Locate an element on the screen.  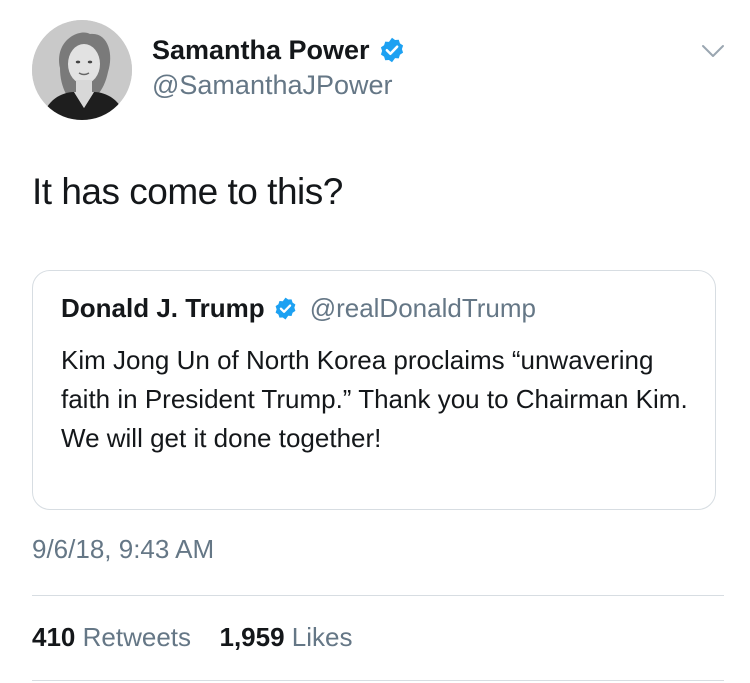
avatar-photo is located at coordinates (82, 70).